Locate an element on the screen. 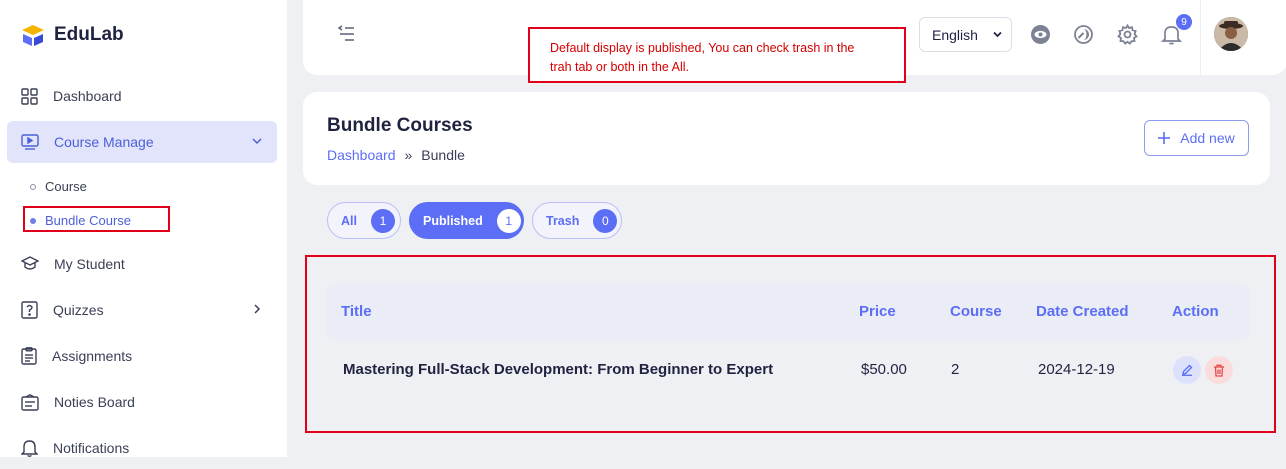 The image size is (1286, 469). pencil-icon is located at coordinates (1187, 370).